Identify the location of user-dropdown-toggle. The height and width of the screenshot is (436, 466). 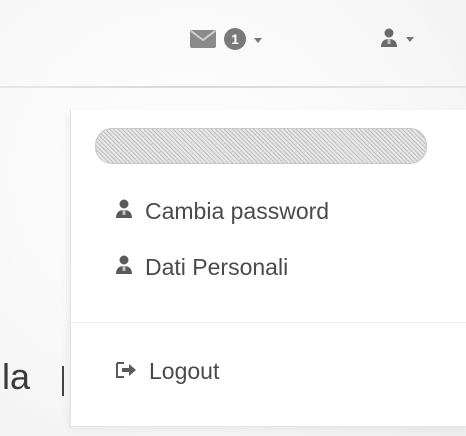
(397, 38).